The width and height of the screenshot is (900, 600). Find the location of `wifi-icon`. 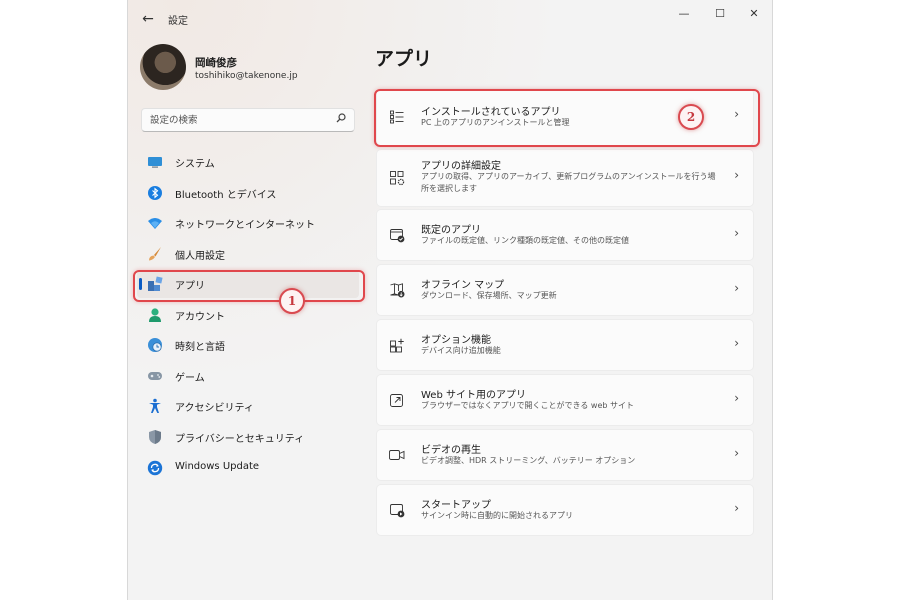

wifi-icon is located at coordinates (155, 223).